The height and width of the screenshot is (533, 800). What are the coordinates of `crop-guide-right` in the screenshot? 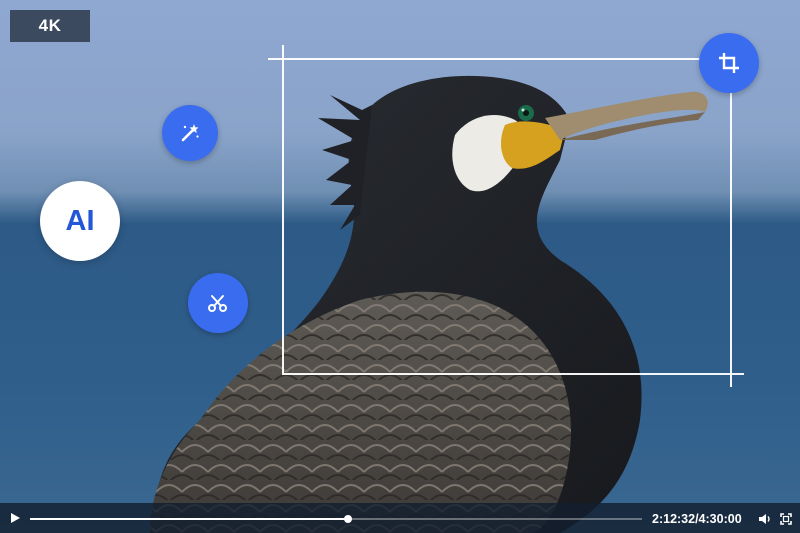 It's located at (731, 380).